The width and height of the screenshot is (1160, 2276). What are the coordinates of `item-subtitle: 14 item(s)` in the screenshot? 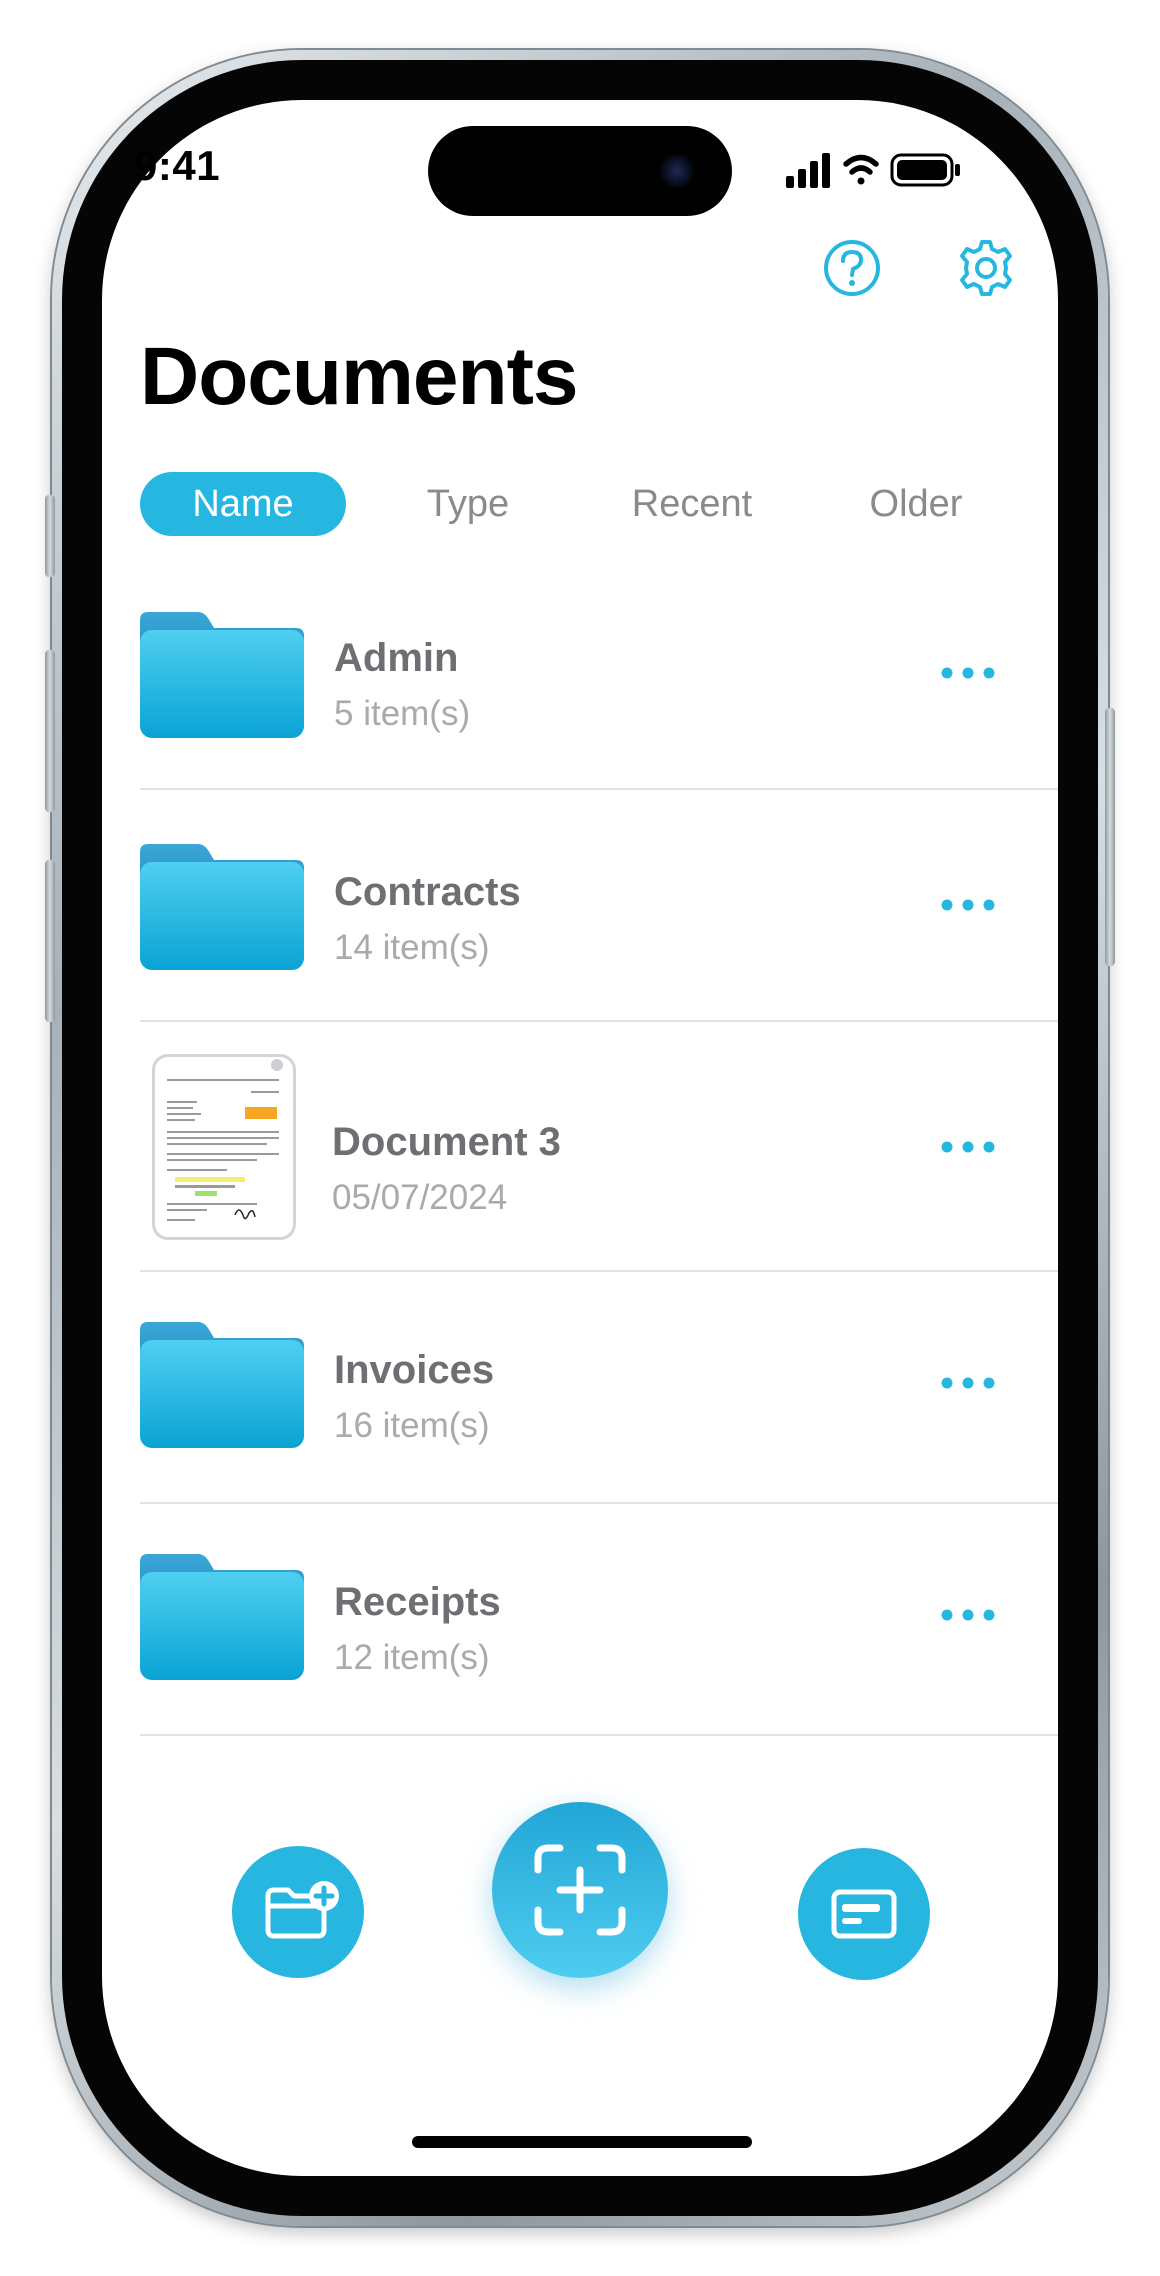 It's located at (412, 947).